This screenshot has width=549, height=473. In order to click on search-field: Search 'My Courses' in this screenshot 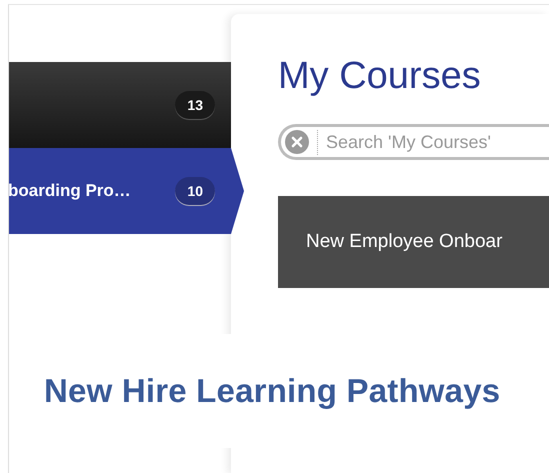, I will do `click(413, 142)`.